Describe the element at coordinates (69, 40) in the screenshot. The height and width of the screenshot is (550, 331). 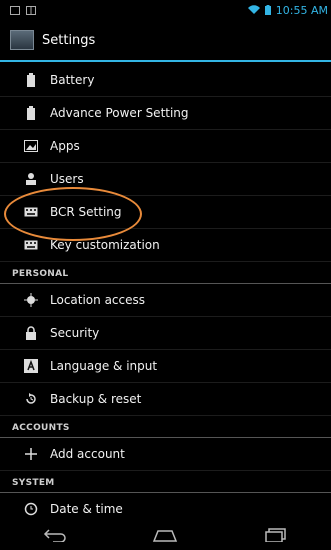
I see `page-title: Settings` at that location.